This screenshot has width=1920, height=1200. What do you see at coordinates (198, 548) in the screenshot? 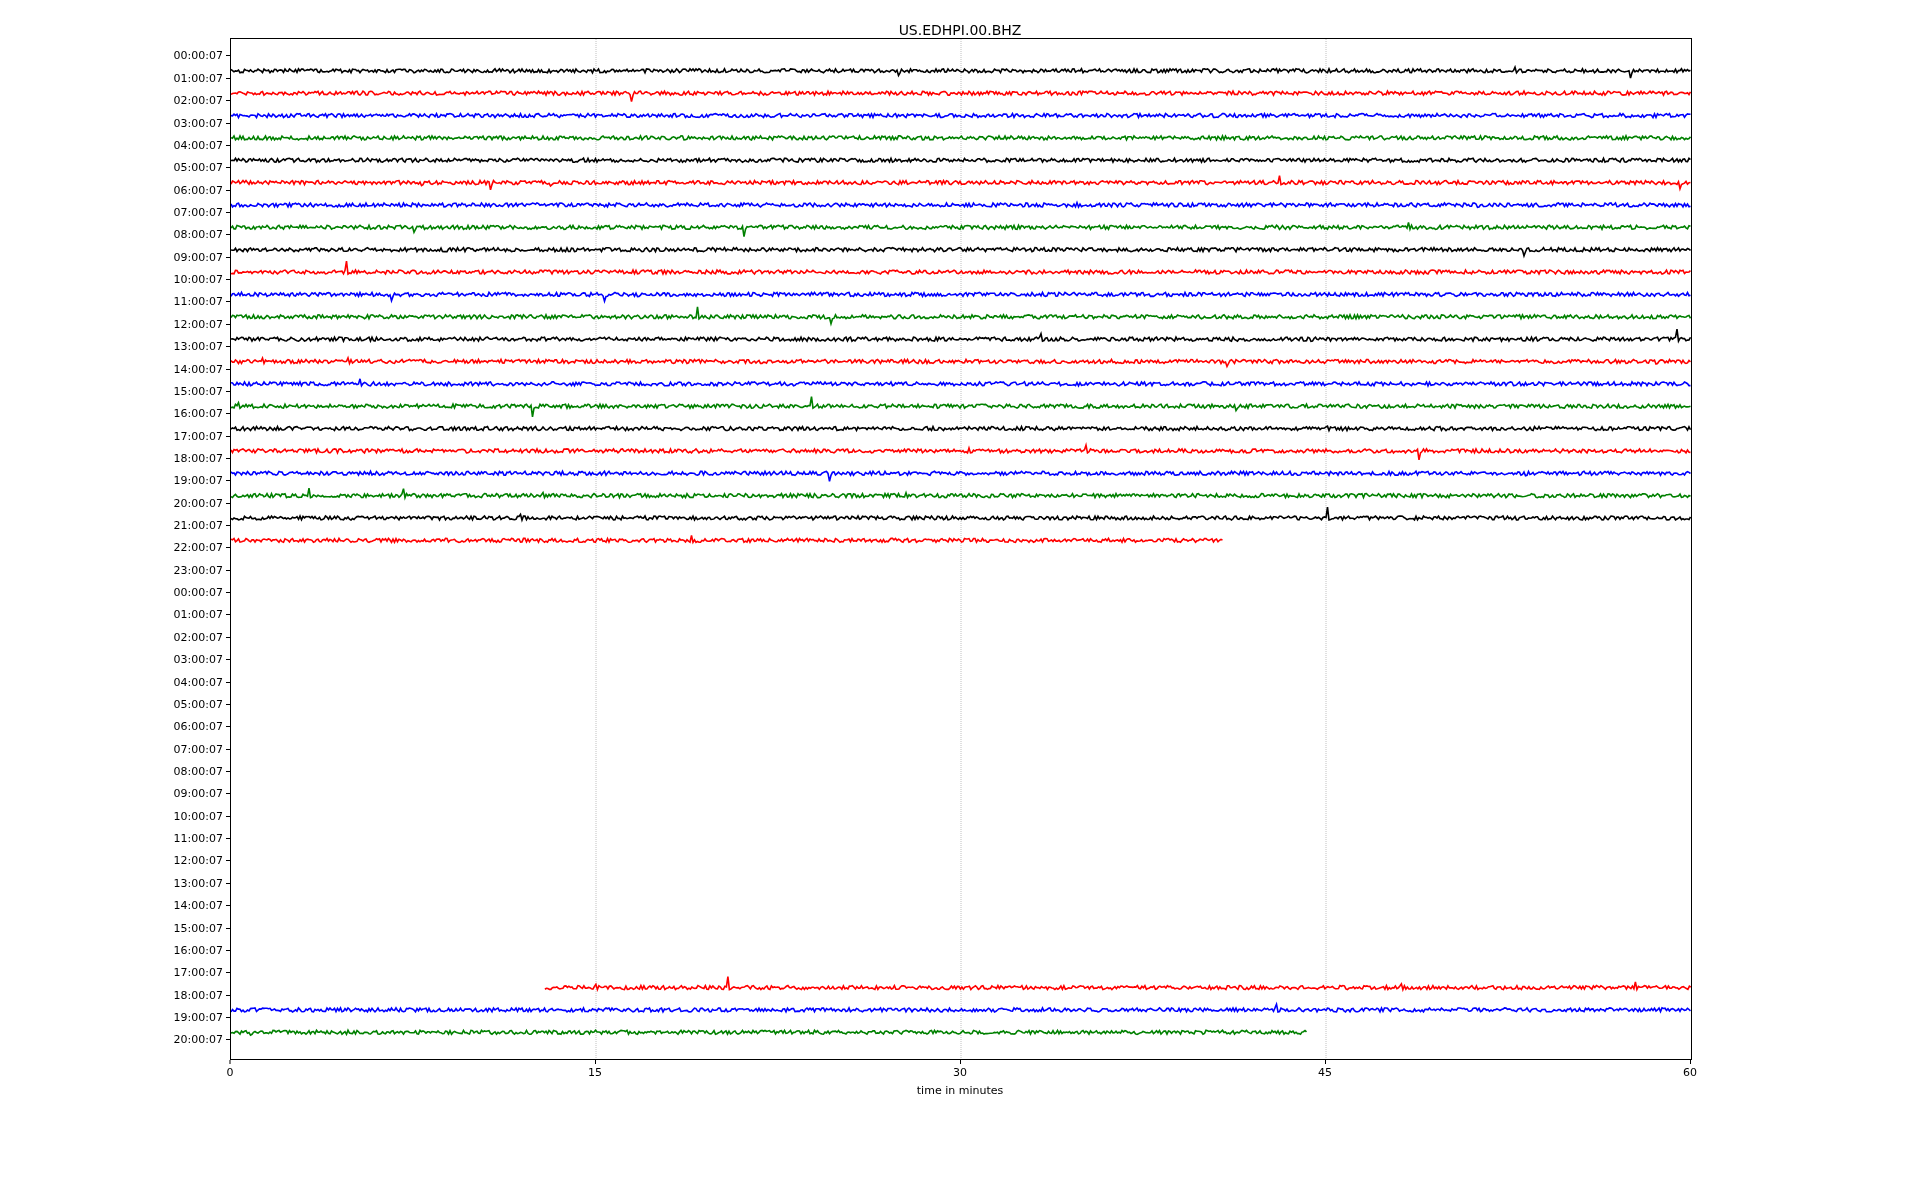
I see `y-tick-label: 22:00:07` at bounding box center [198, 548].